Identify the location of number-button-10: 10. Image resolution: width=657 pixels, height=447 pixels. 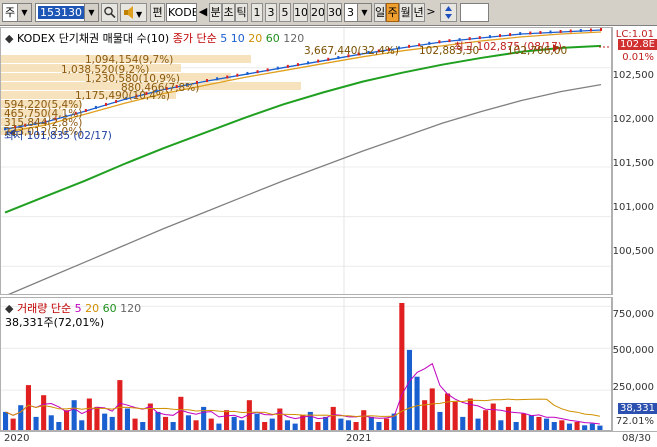
(300, 12).